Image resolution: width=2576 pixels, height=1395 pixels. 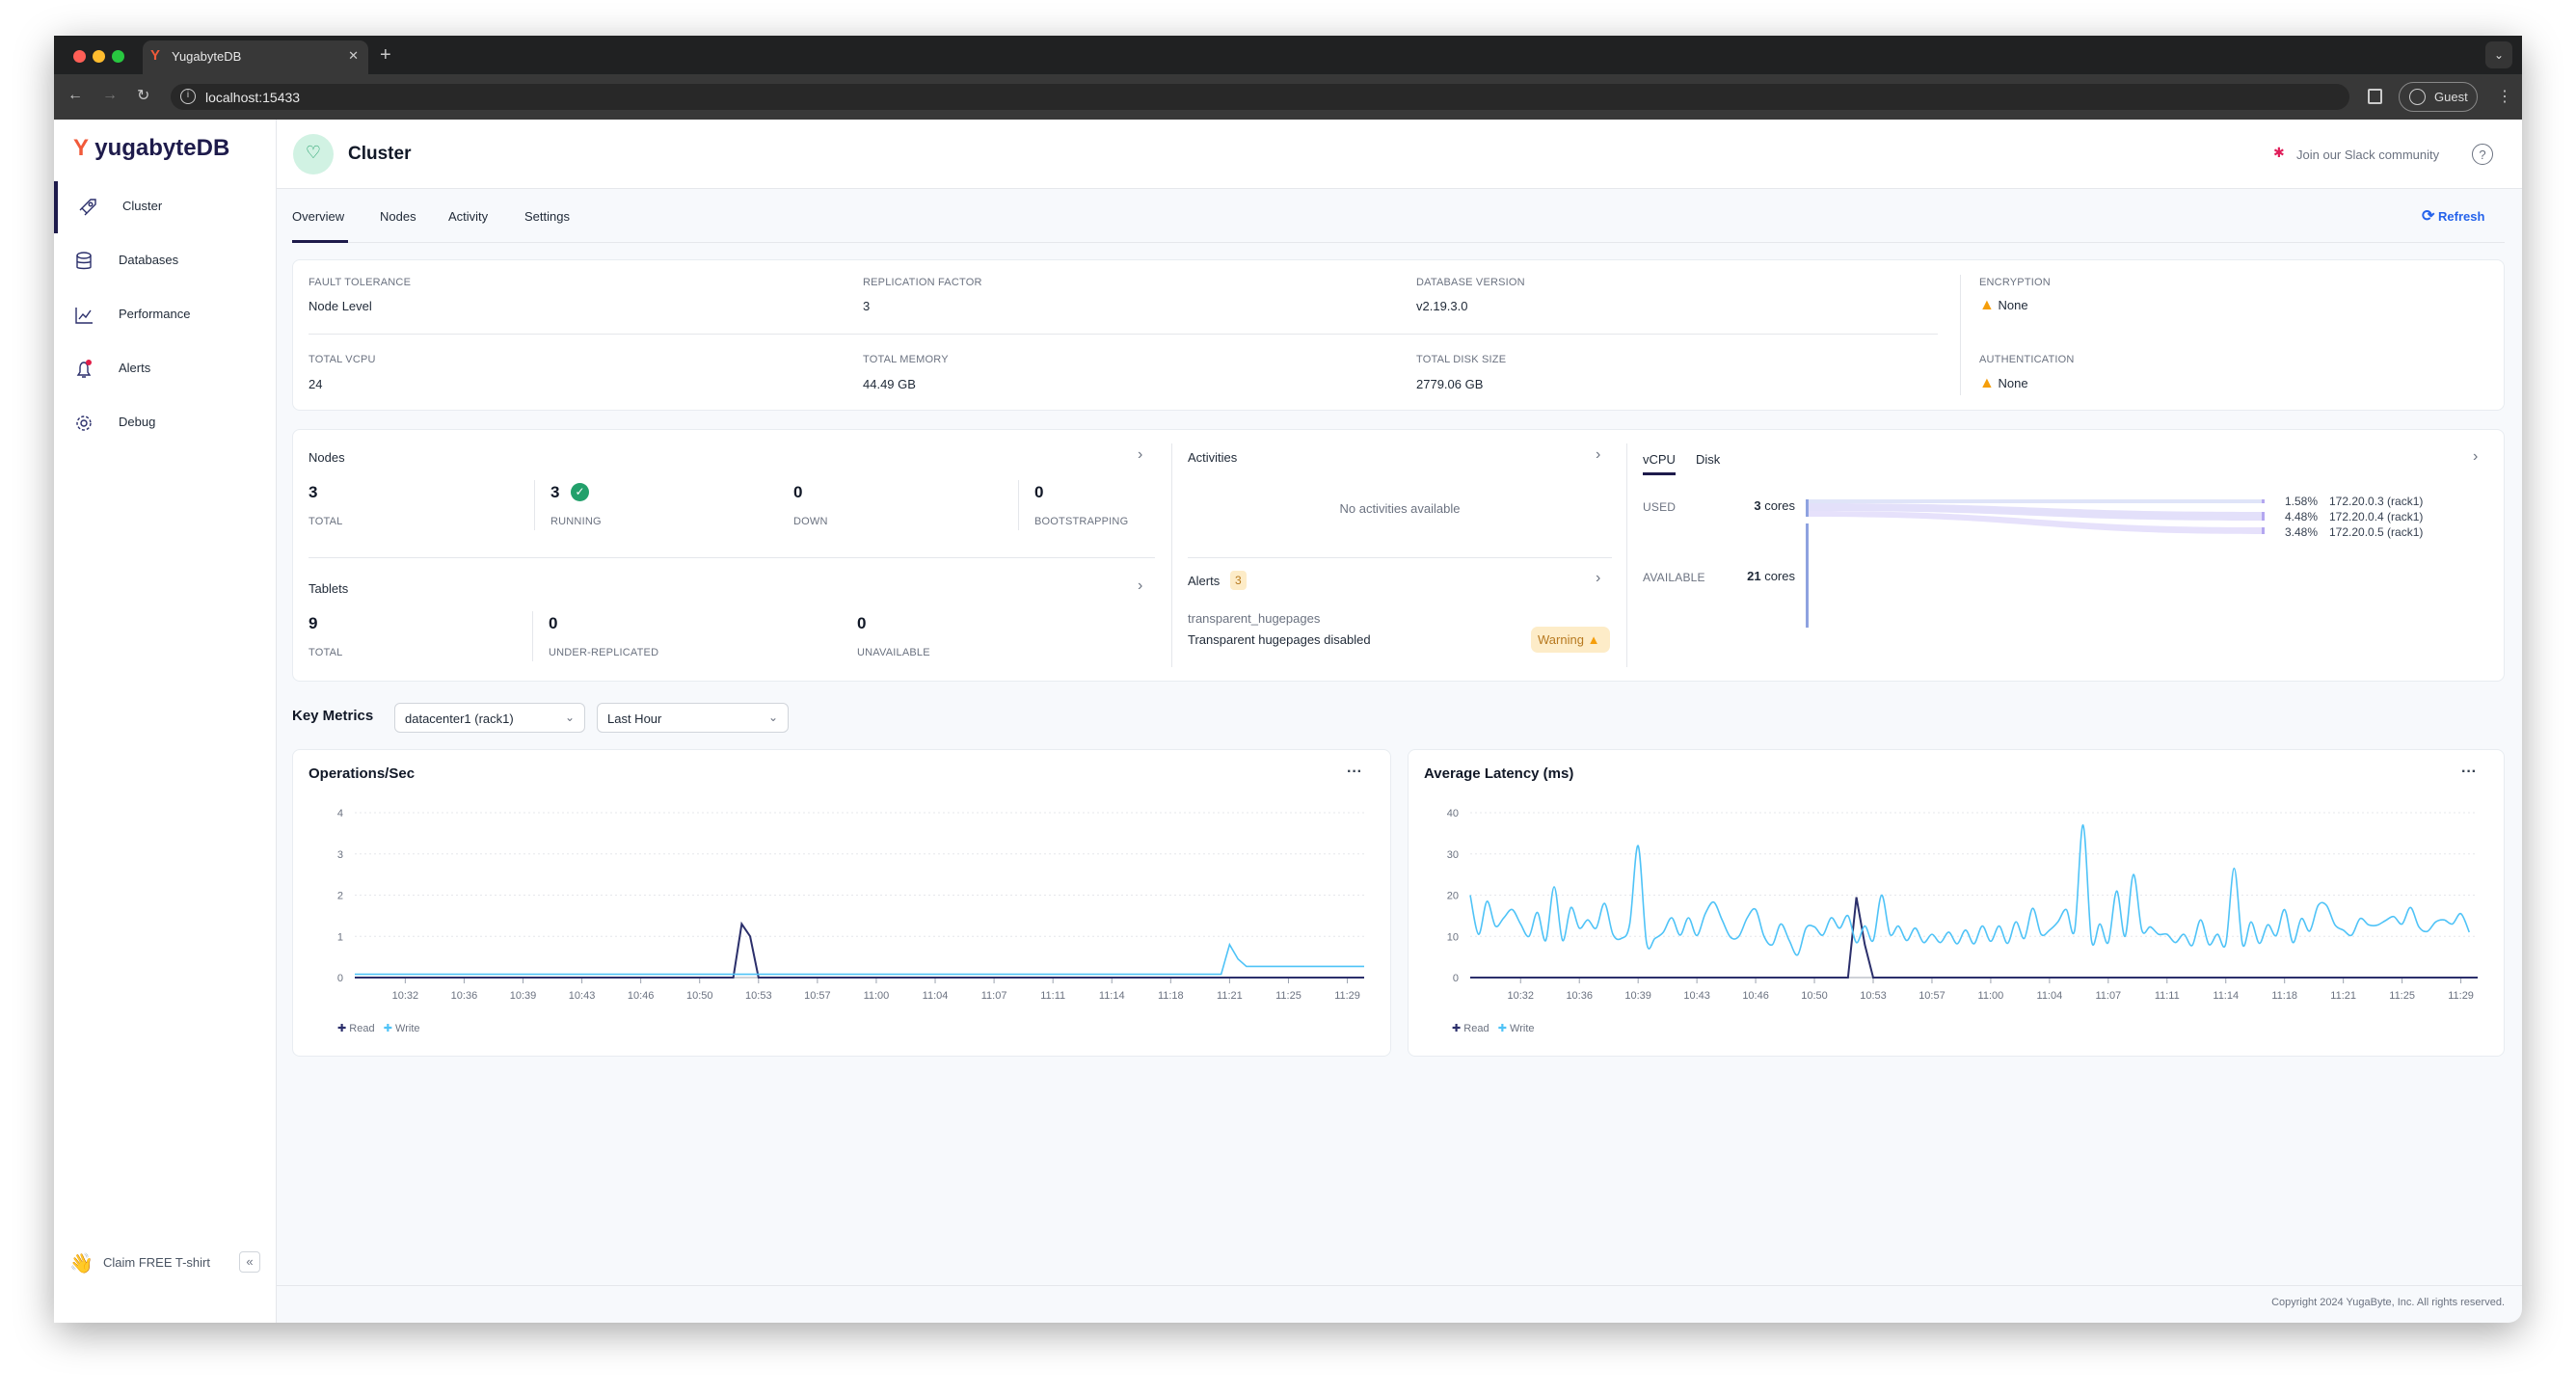 What do you see at coordinates (83, 369) in the screenshot?
I see `bell-icon` at bounding box center [83, 369].